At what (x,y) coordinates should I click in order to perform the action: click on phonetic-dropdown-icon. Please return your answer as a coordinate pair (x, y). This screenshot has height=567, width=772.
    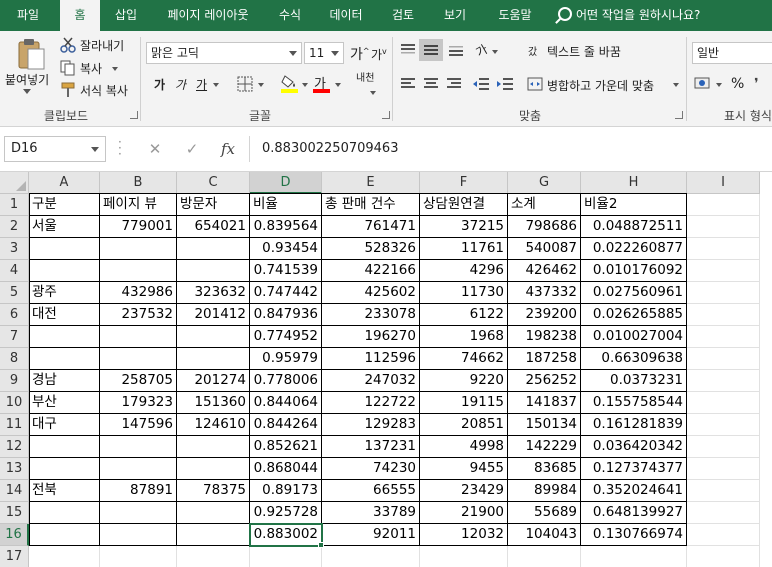
    Looking at the image, I should click on (373, 93).